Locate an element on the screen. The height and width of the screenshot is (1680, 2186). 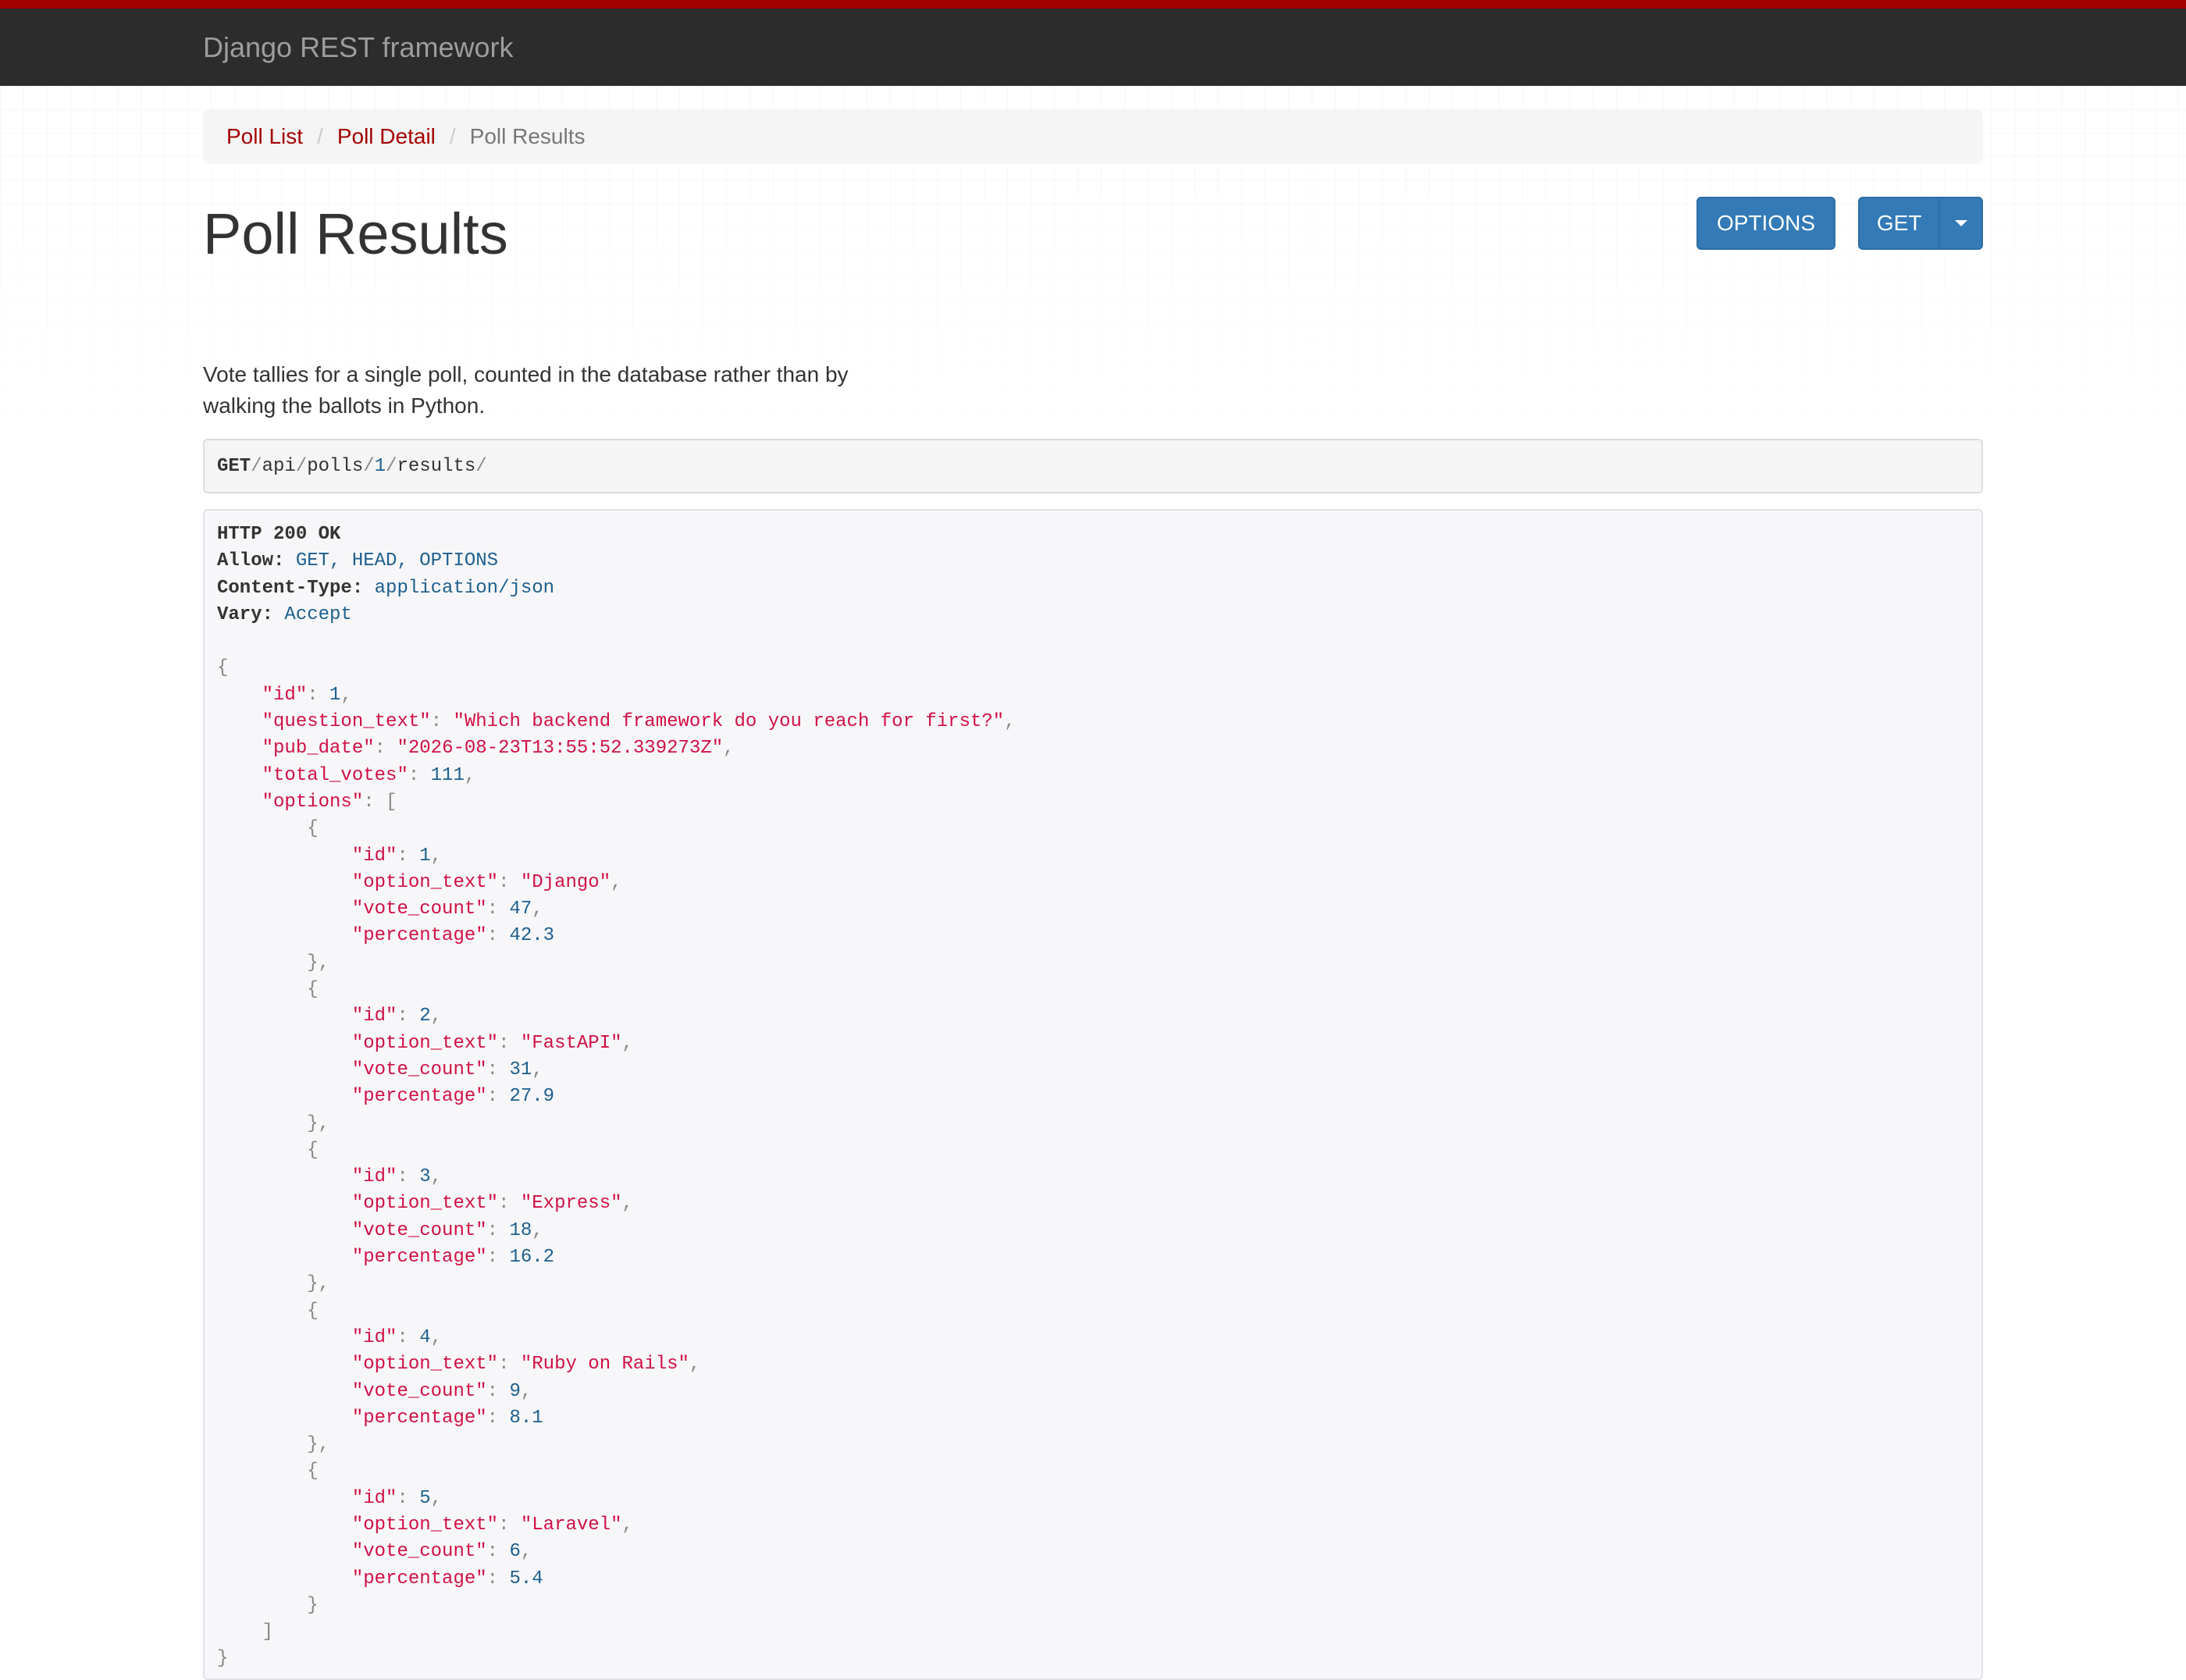
response-line: "vote_count": 18, is located at coordinates (1093, 1231).